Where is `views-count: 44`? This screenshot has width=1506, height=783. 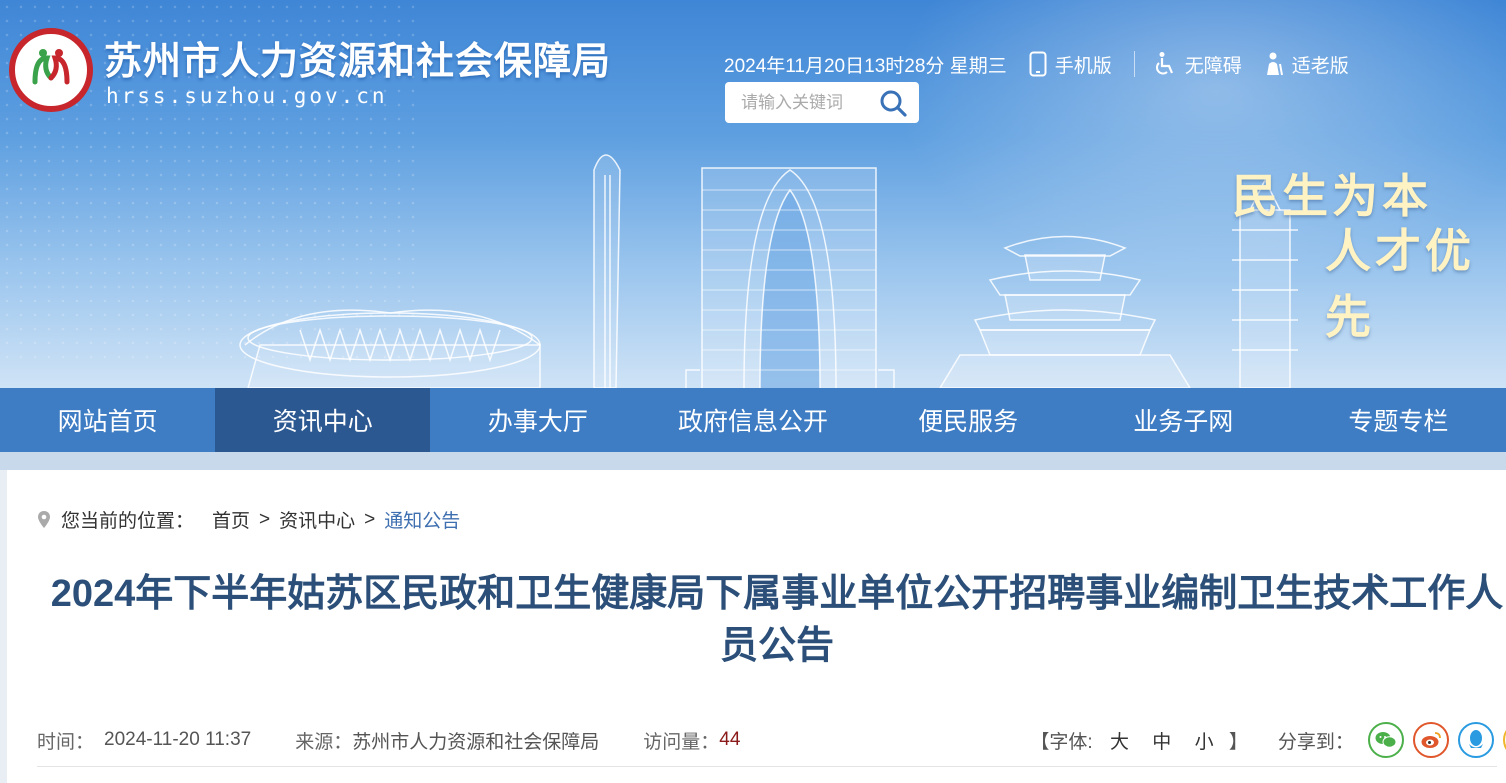
views-count: 44 is located at coordinates (730, 739).